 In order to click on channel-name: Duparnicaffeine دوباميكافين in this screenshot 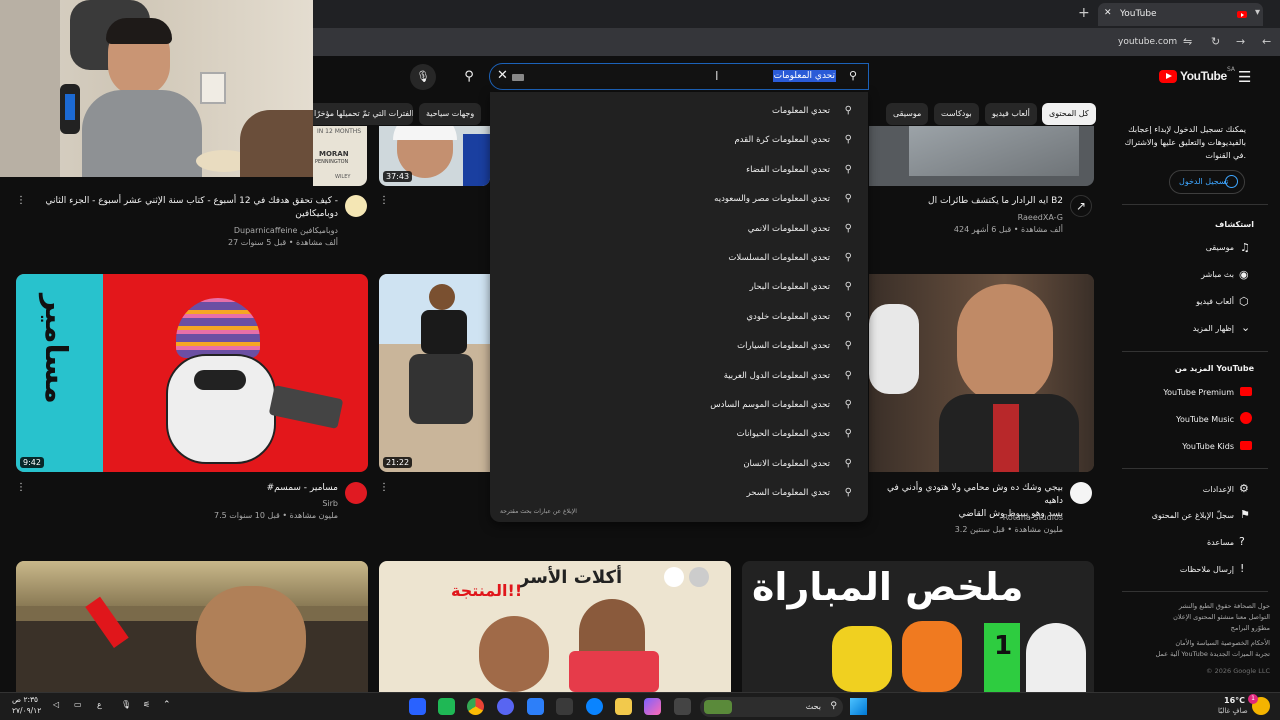, I will do `click(189, 231)`.